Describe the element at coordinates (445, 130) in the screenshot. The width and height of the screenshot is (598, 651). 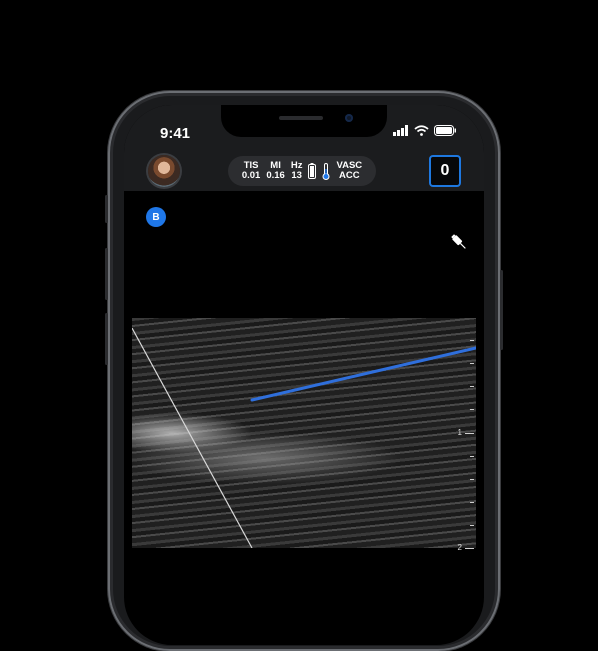
I see `battery-icon` at that location.